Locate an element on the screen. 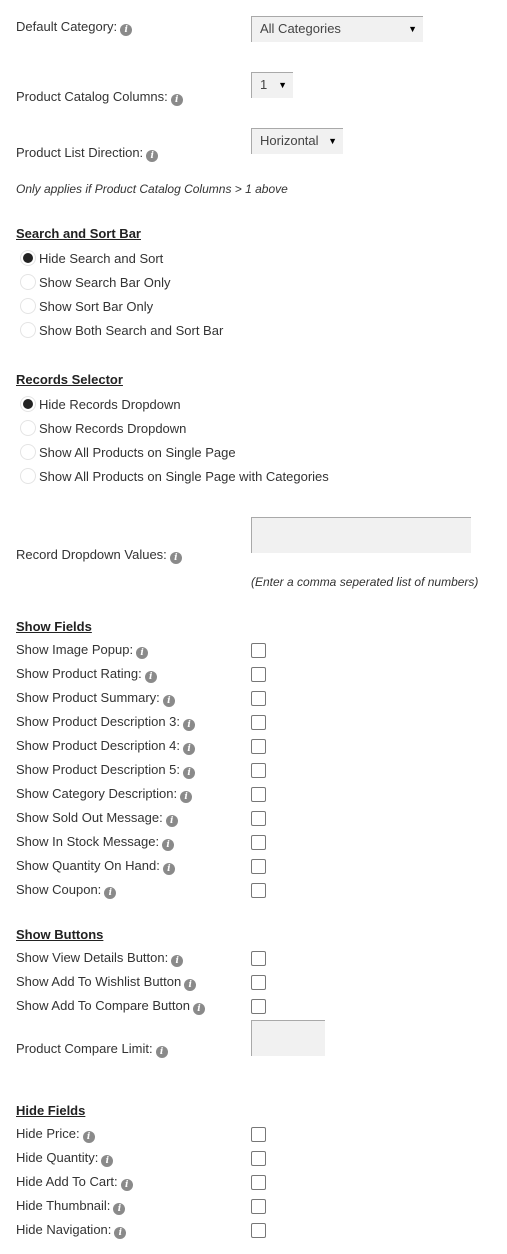 Image resolution: width=507 pixels, height=1254 pixels. hide-fields-heading: Hide Fields is located at coordinates (51, 1110).